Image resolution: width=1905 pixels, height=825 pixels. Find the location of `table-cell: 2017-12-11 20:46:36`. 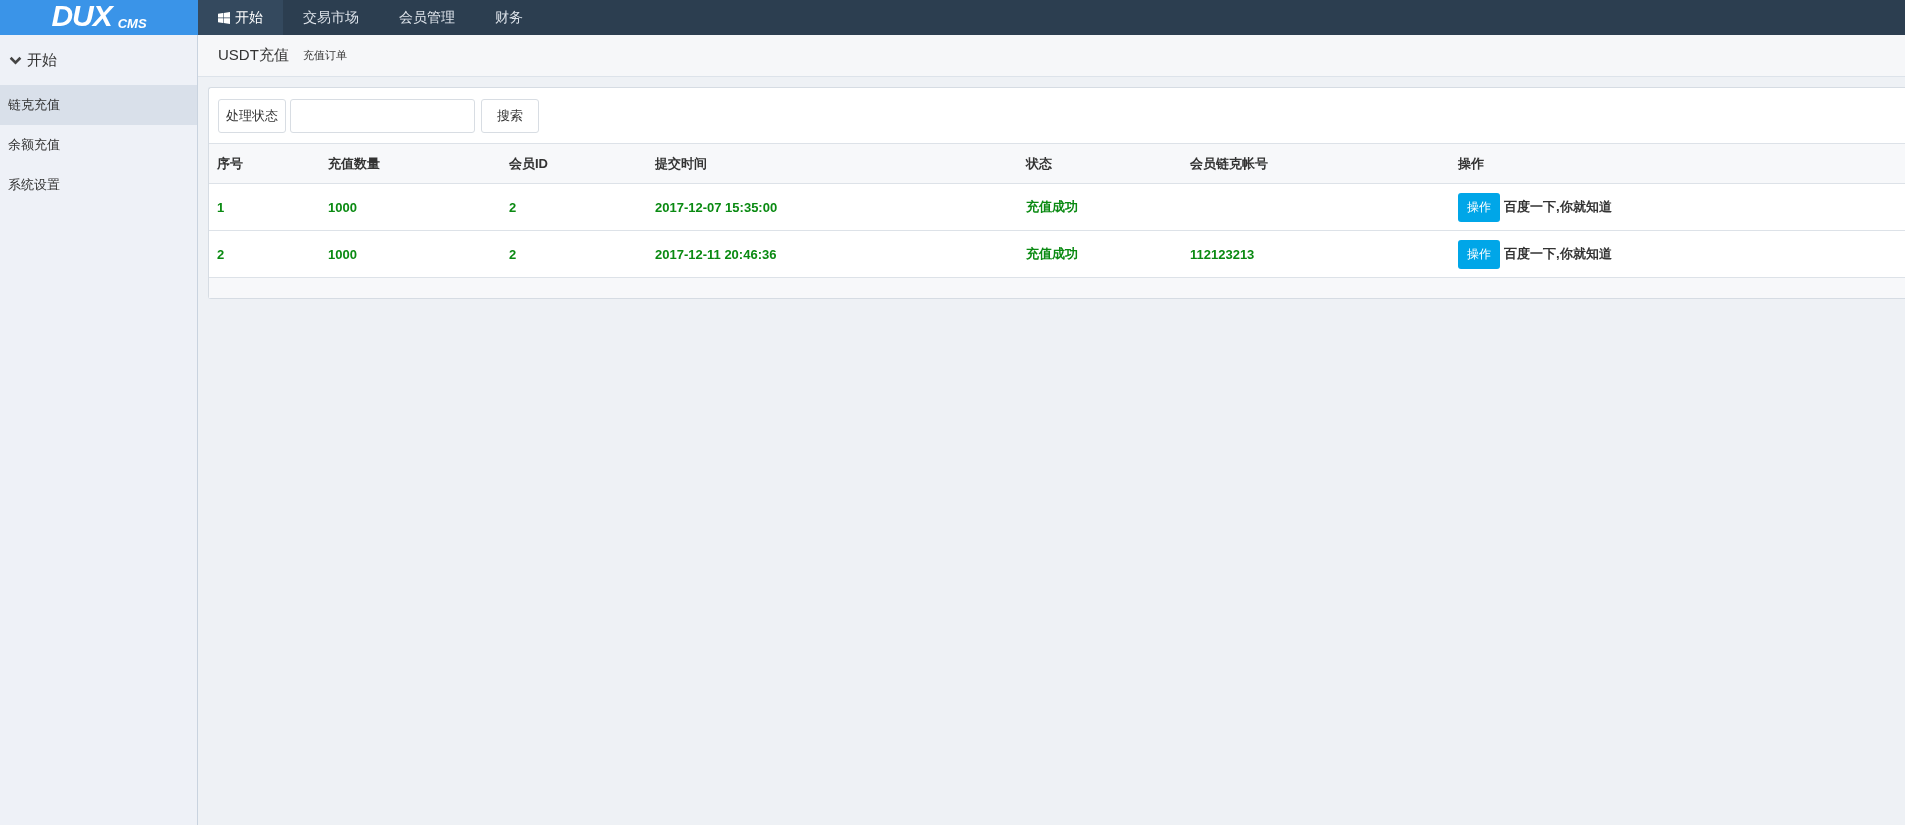

table-cell: 2017-12-11 20:46:36 is located at coordinates (716, 254).